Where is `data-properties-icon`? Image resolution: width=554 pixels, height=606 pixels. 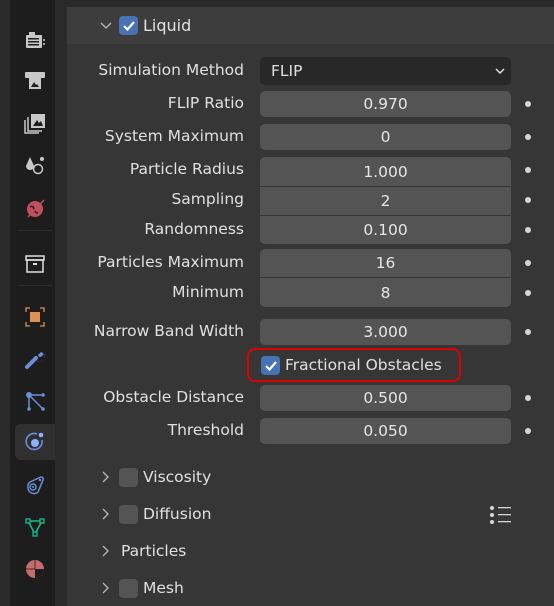 data-properties-icon is located at coordinates (35, 527).